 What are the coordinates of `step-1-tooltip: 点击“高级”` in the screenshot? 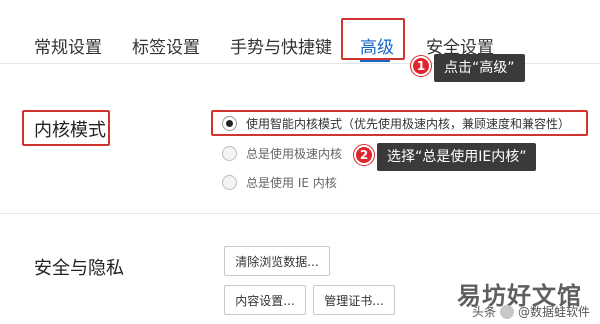 It's located at (479, 68).